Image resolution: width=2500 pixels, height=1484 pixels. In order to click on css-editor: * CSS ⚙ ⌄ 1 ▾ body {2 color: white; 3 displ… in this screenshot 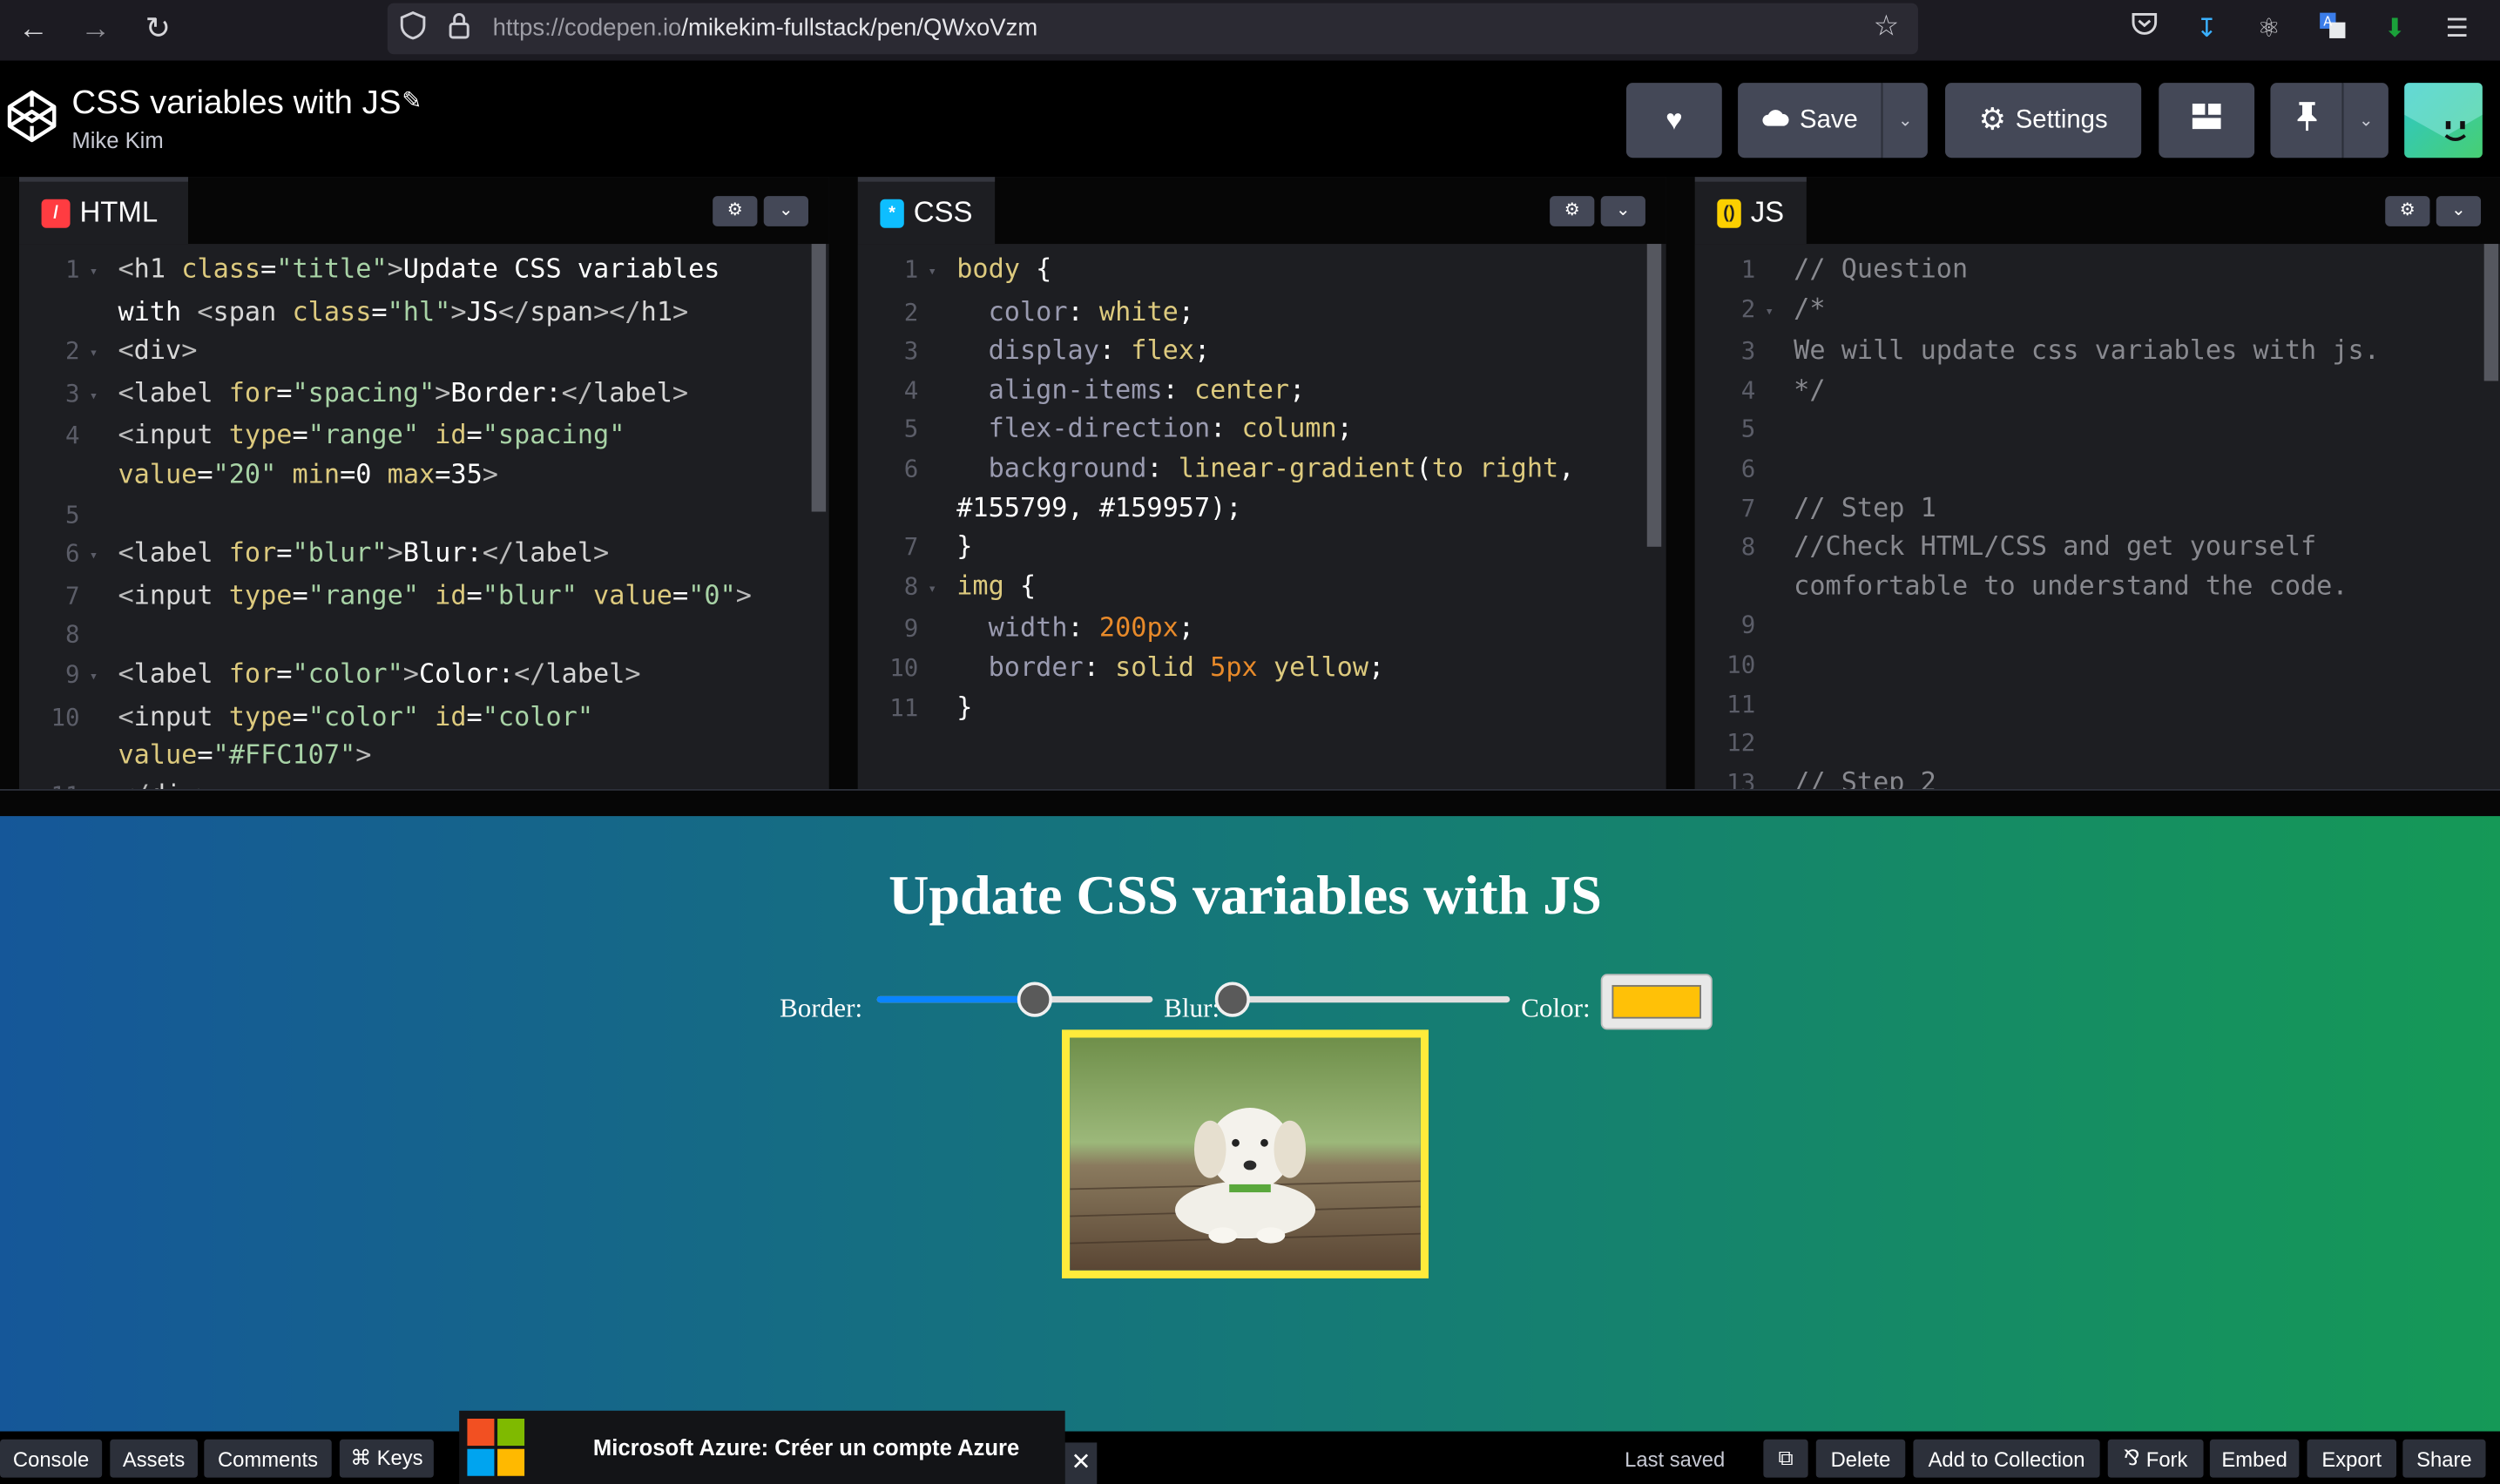, I will do `click(1261, 483)`.